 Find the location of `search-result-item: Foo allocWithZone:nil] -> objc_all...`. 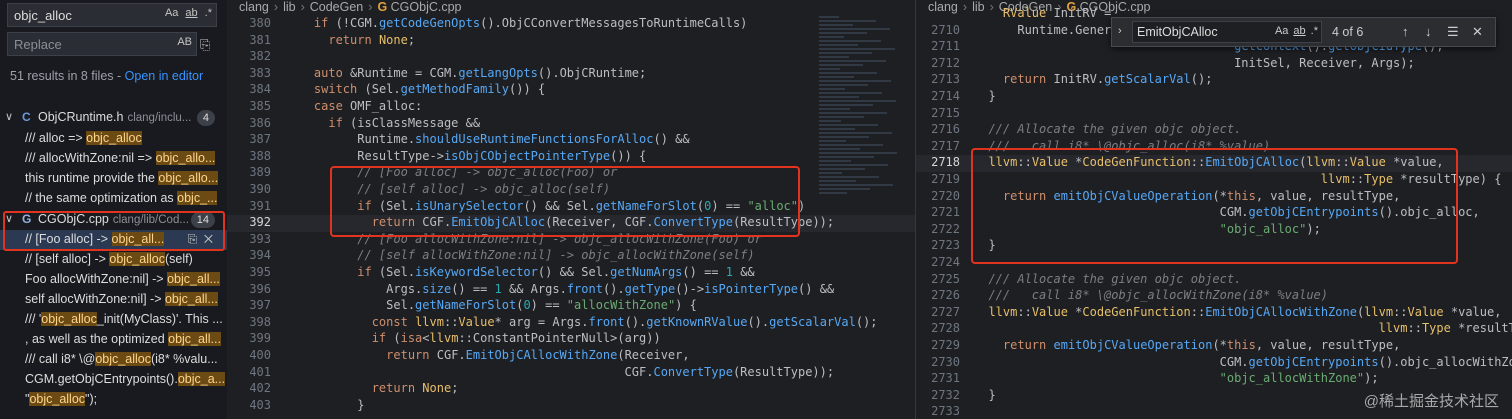

search-result-item: Foo allocWithZone:nil] -> objc_all... is located at coordinates (113, 280).